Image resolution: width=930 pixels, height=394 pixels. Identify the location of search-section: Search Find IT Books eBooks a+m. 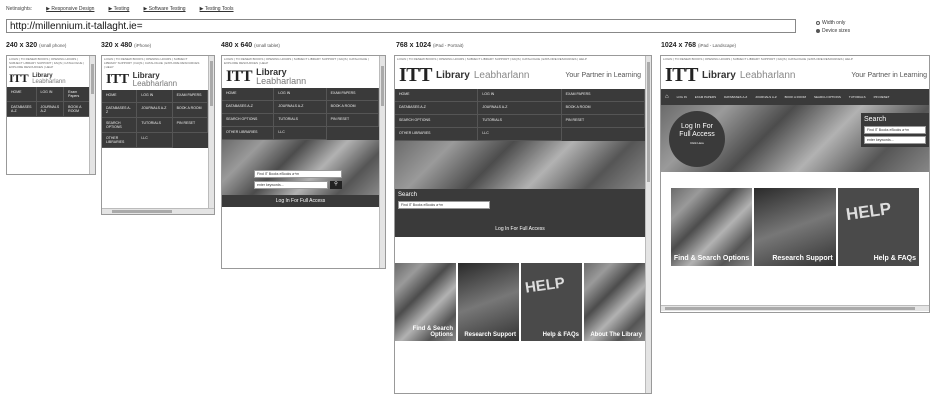
(520, 205).